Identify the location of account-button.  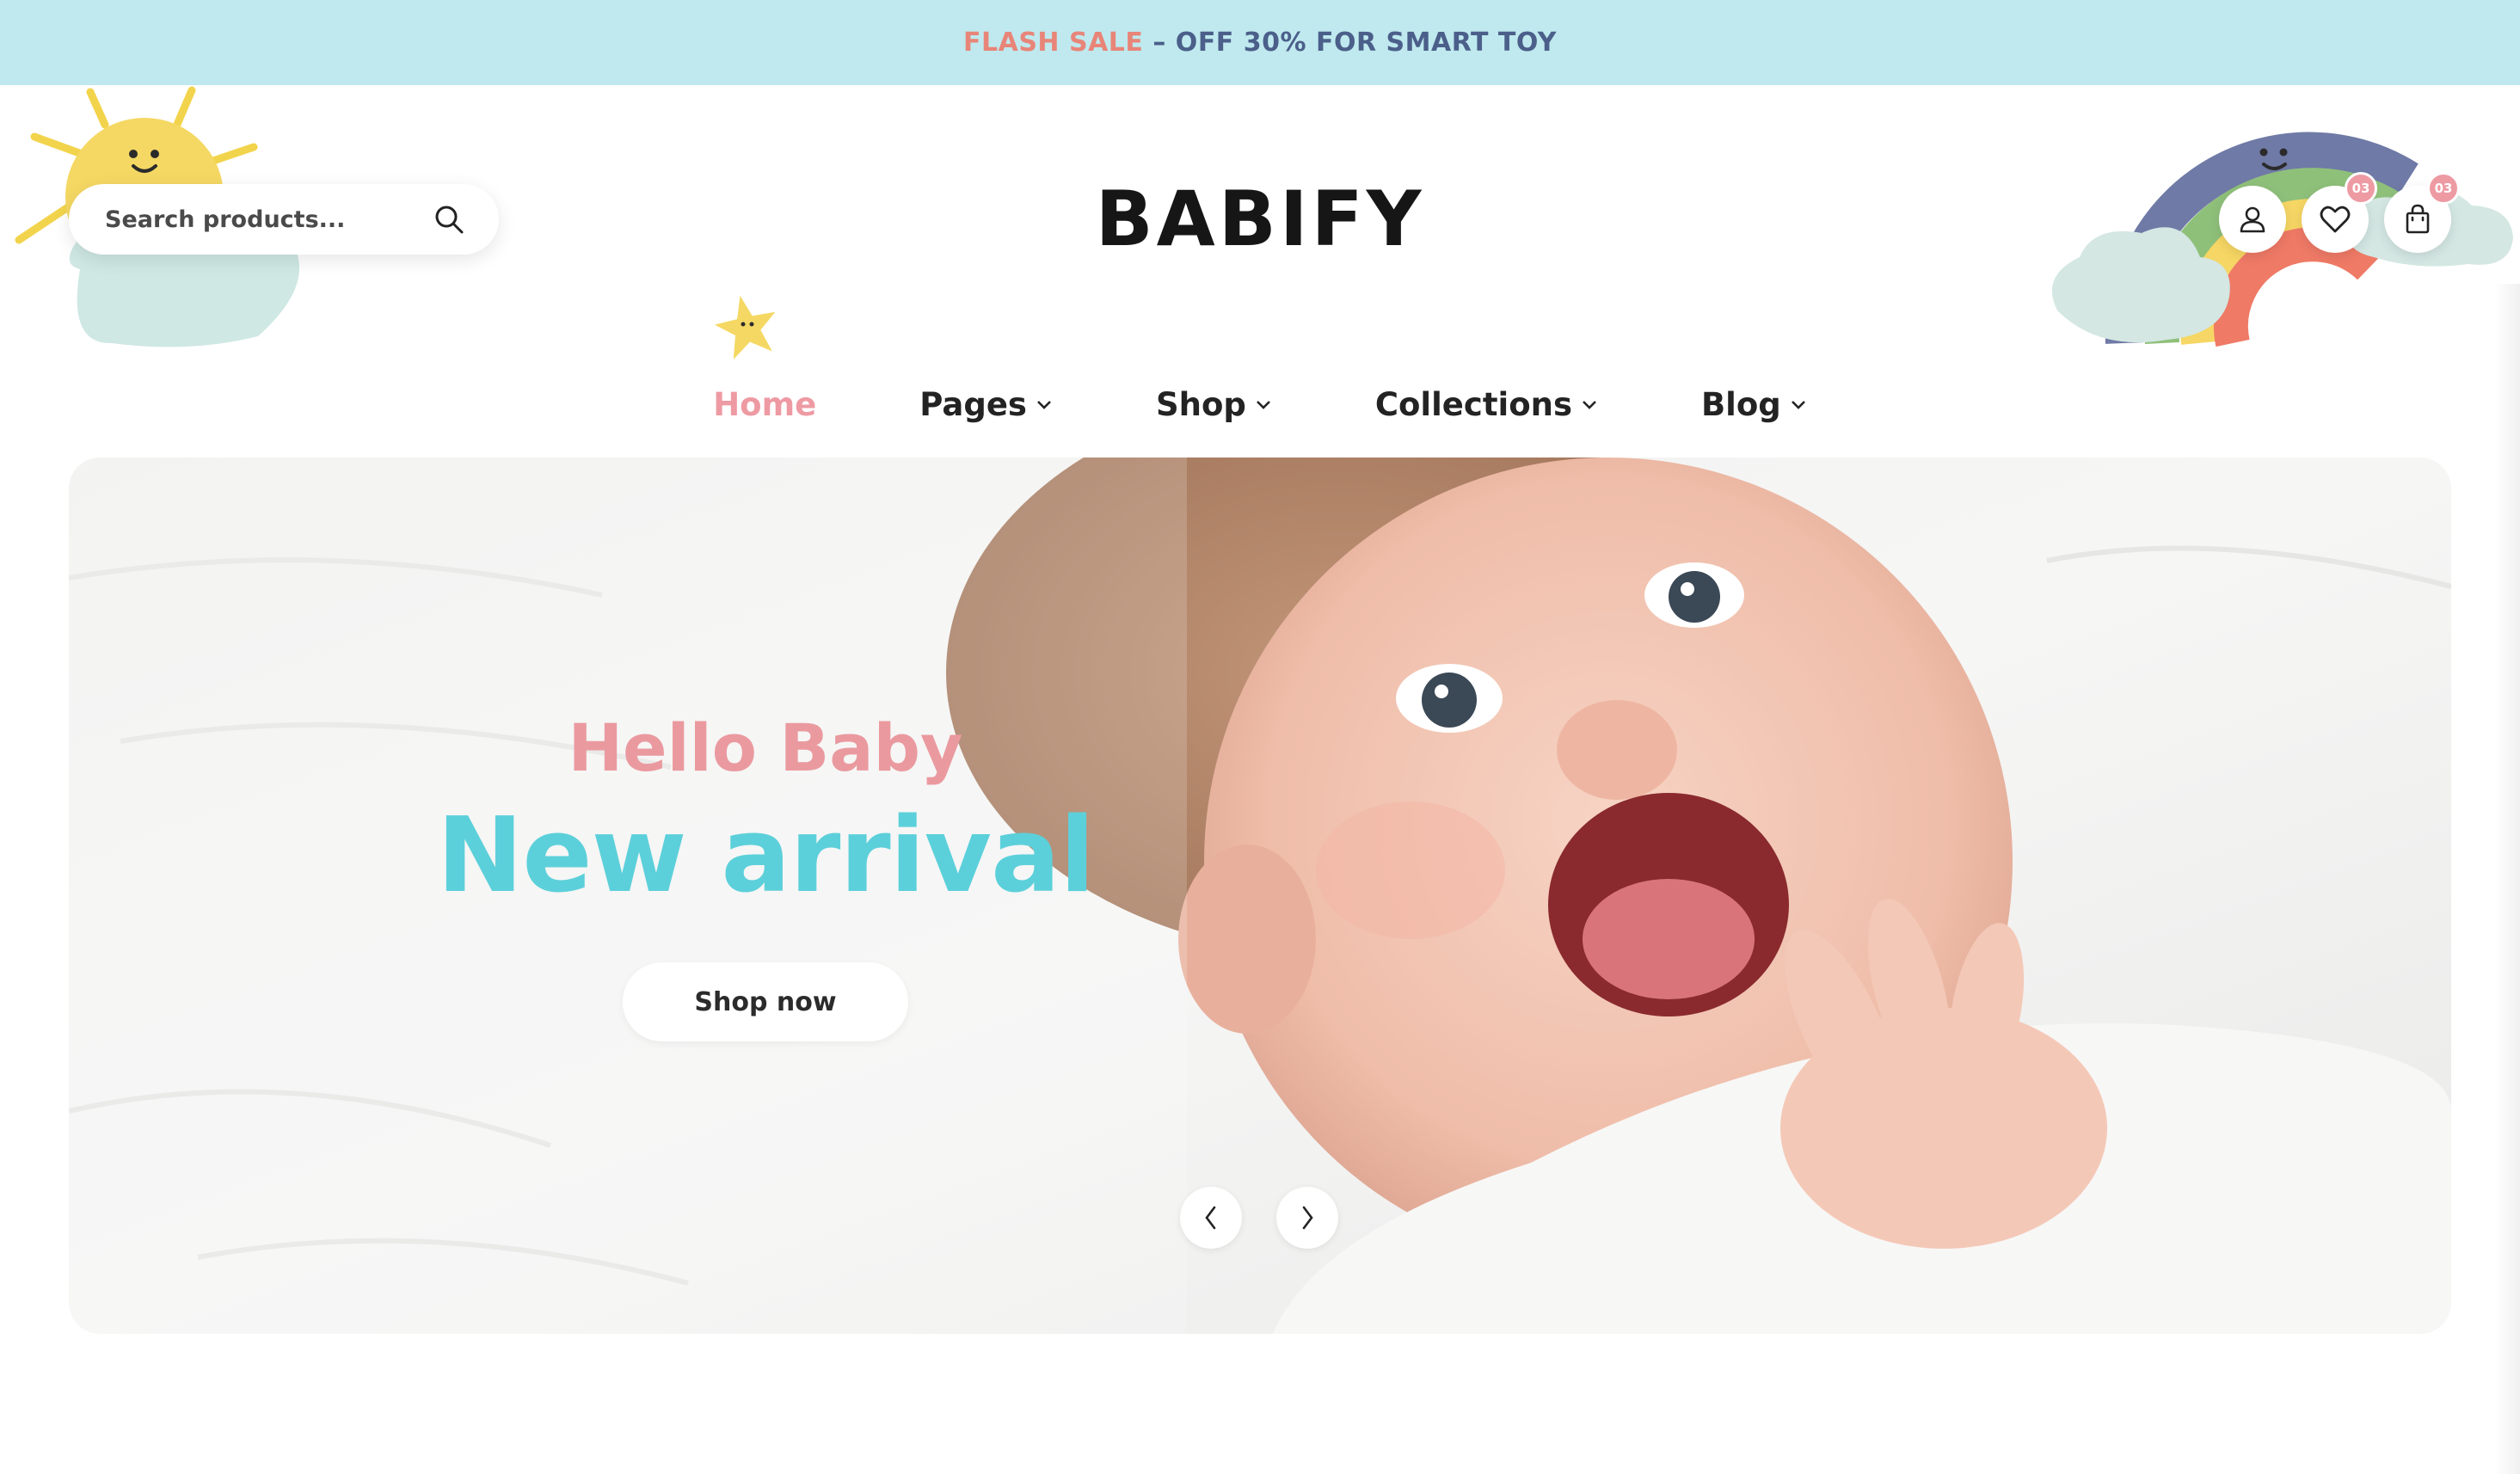
(2253, 219).